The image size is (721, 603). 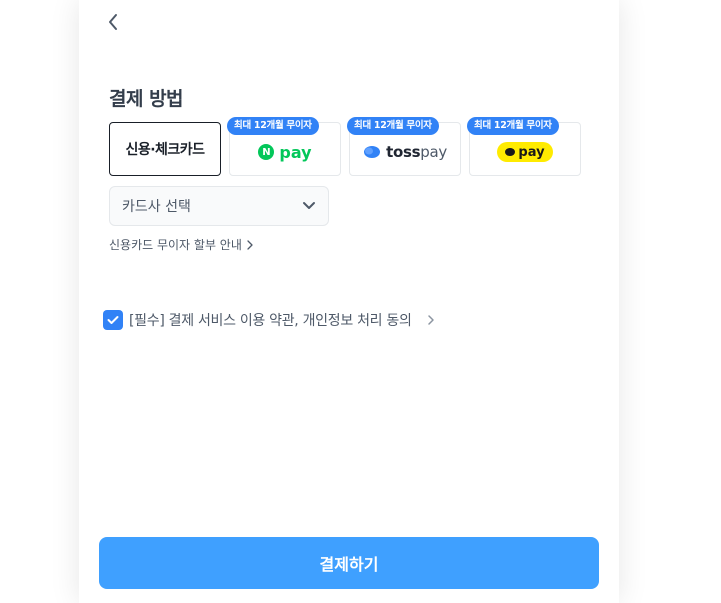 I want to click on method-npay: 최대 12개월 무이자 N pay, so click(x=284, y=146).